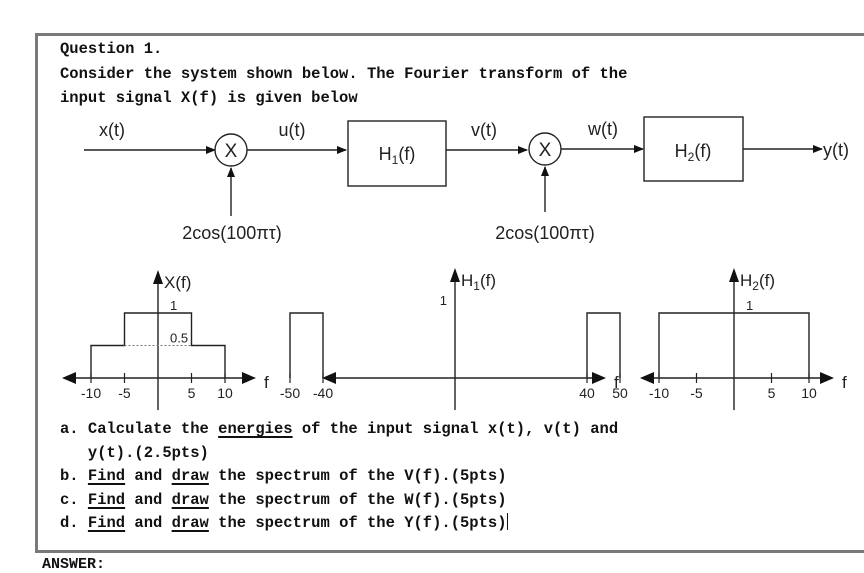 Image resolution: width=864 pixels, height=573 pixels. What do you see at coordinates (232, 233) in the screenshot?
I see `carrier1-label: 2cos(100πτ)` at bounding box center [232, 233].